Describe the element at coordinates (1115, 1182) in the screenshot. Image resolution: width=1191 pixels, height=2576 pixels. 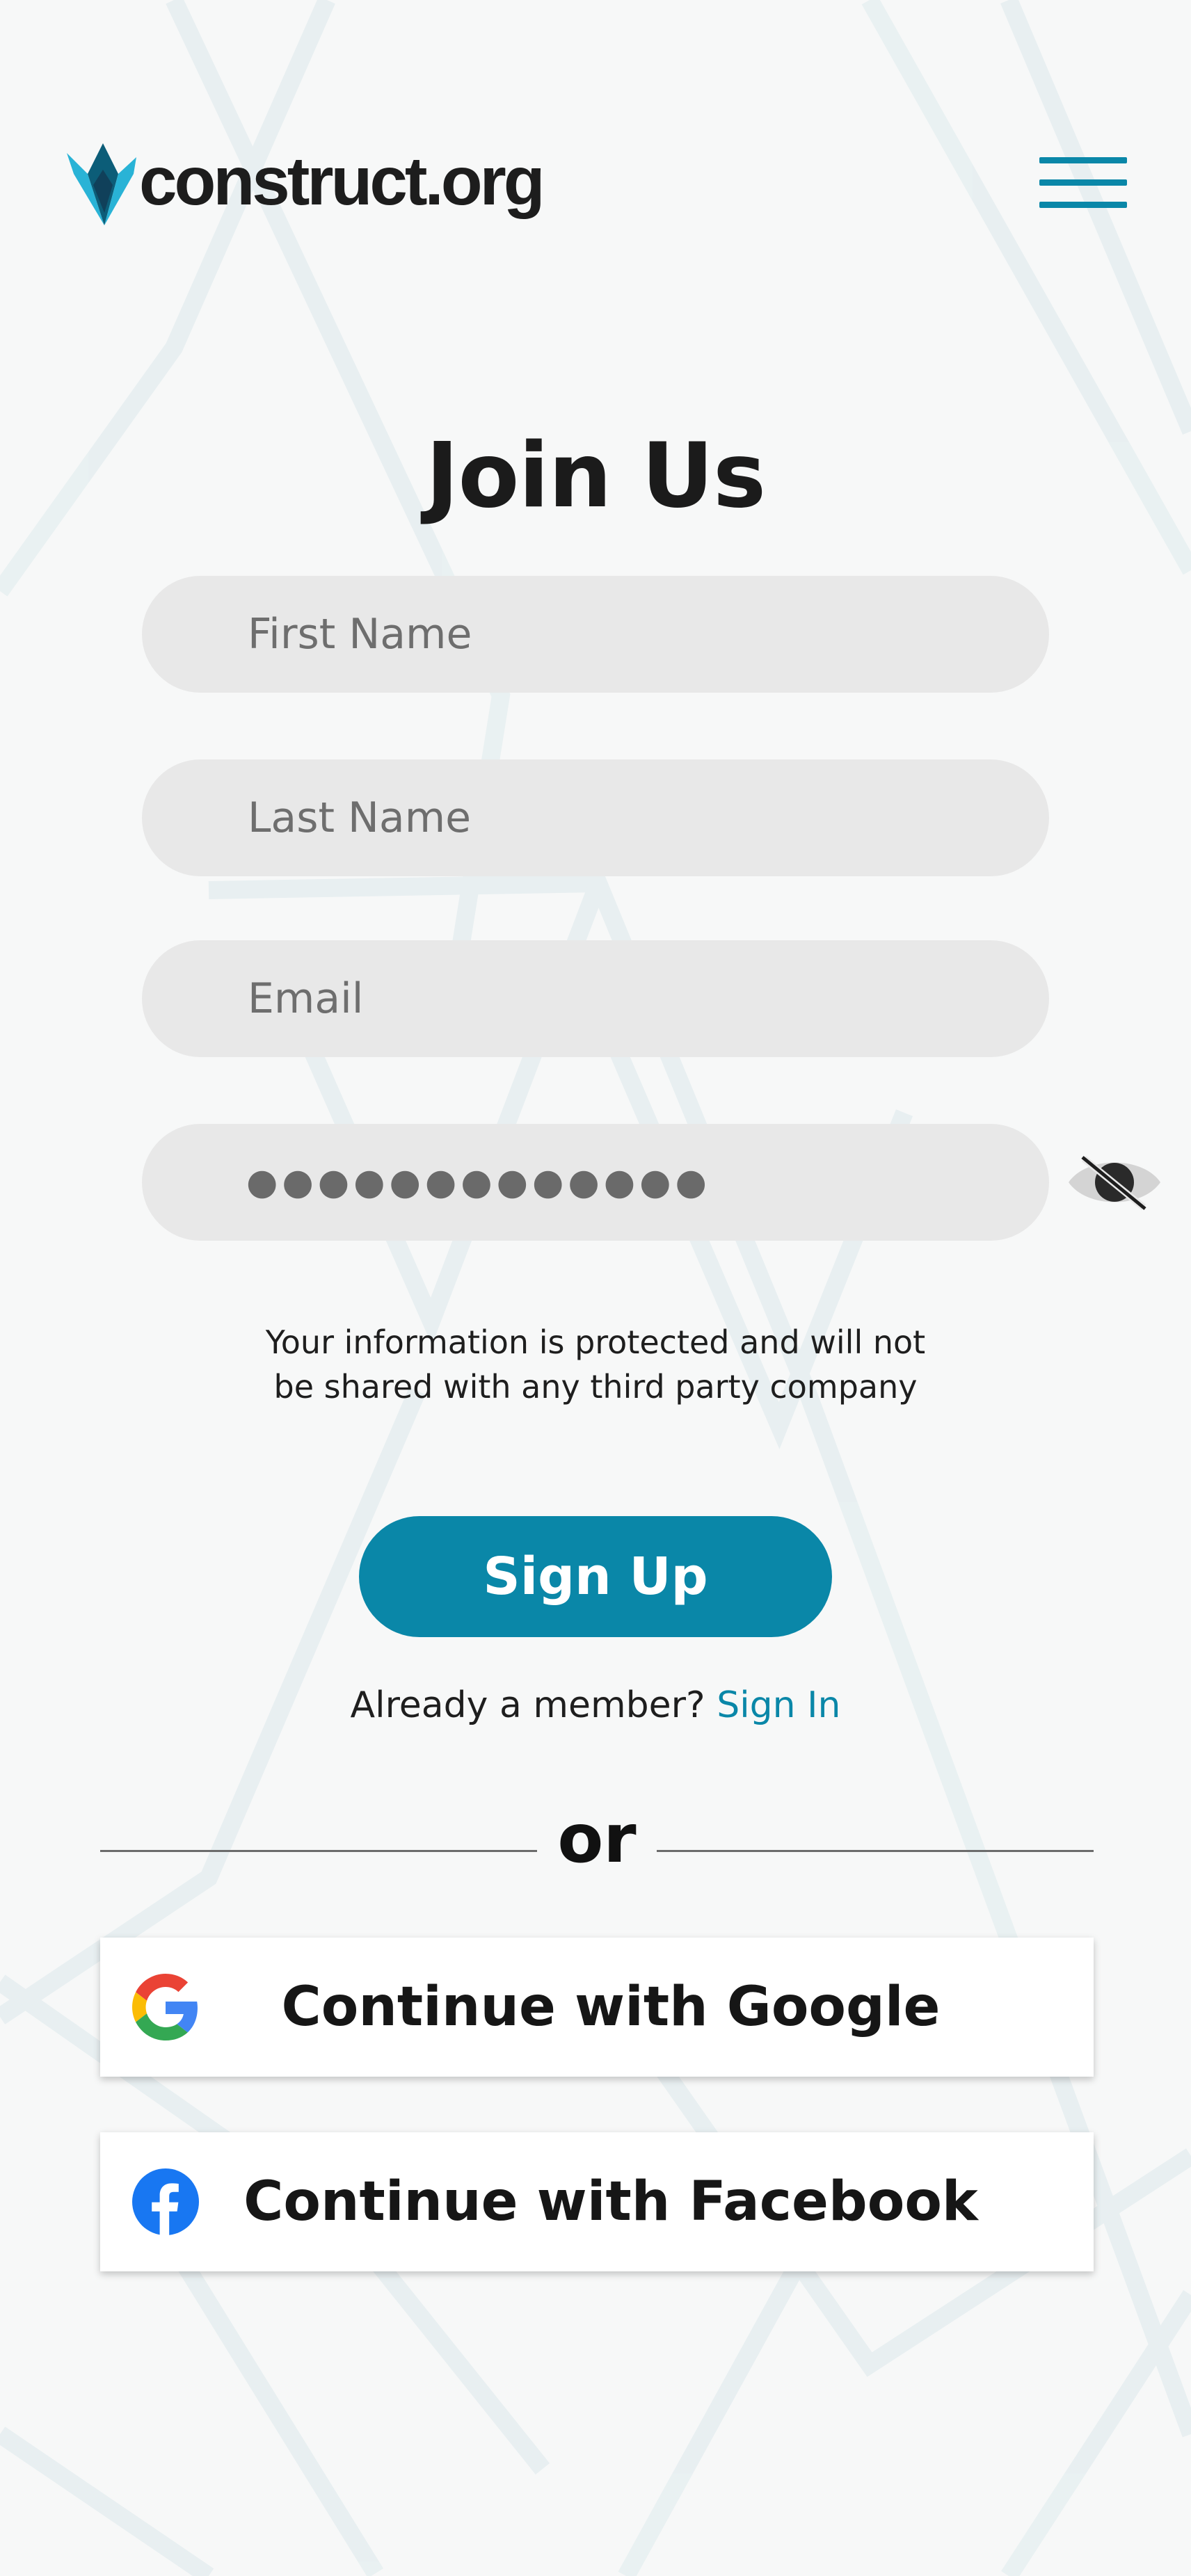
I see `eye-off-icon` at that location.